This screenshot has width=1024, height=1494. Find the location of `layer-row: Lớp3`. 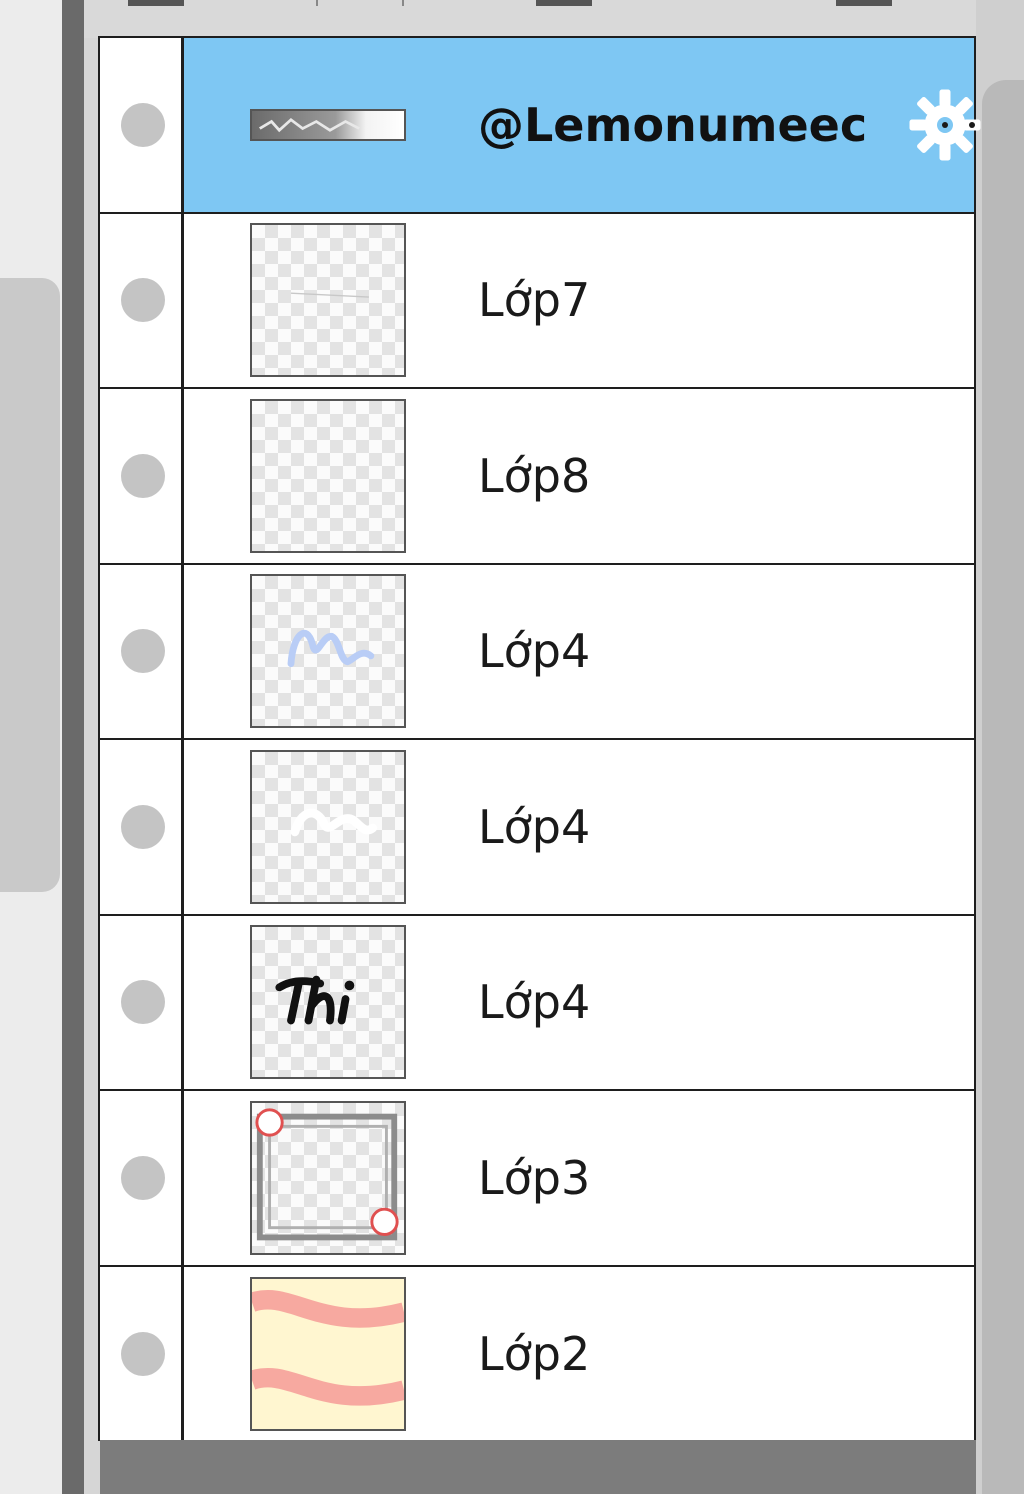

layer-row: Lớp3 is located at coordinates (537, 1179).